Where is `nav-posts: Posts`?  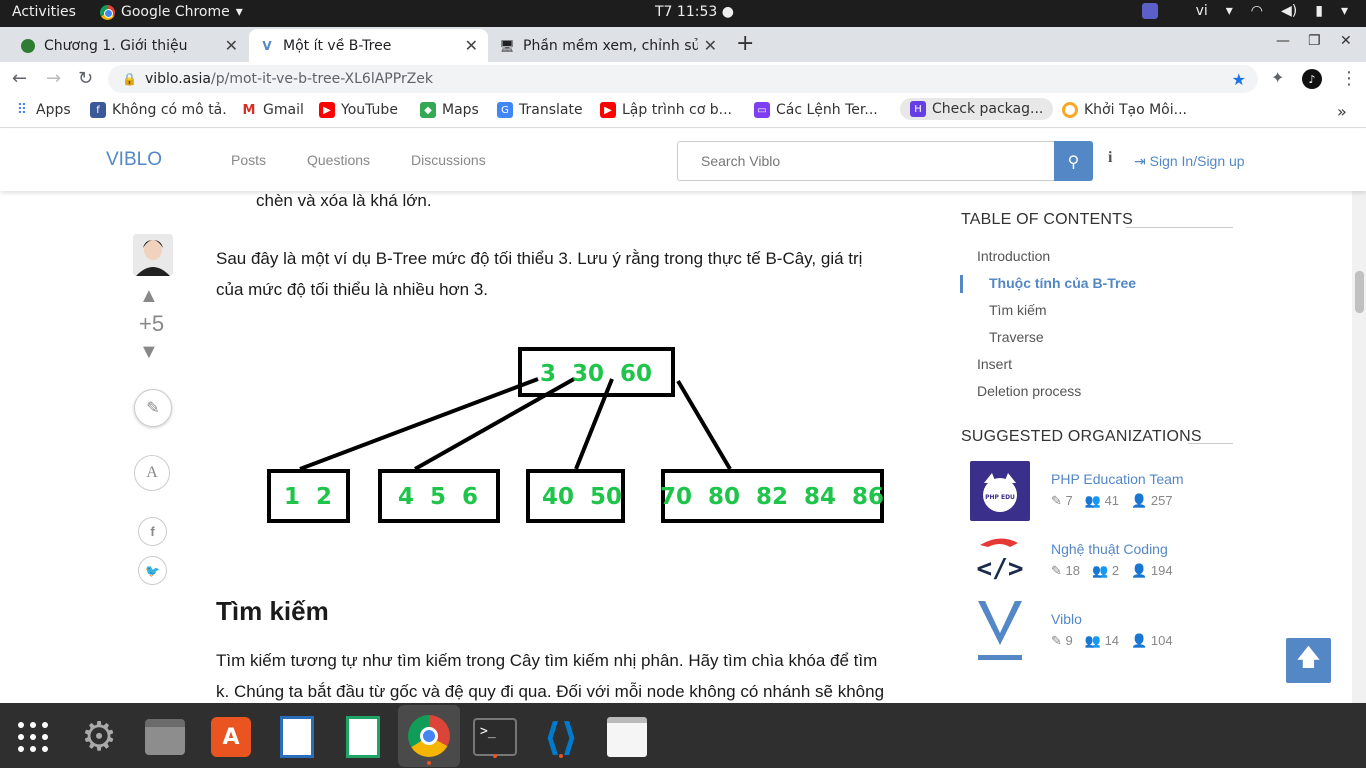
nav-posts: Posts is located at coordinates (248, 160).